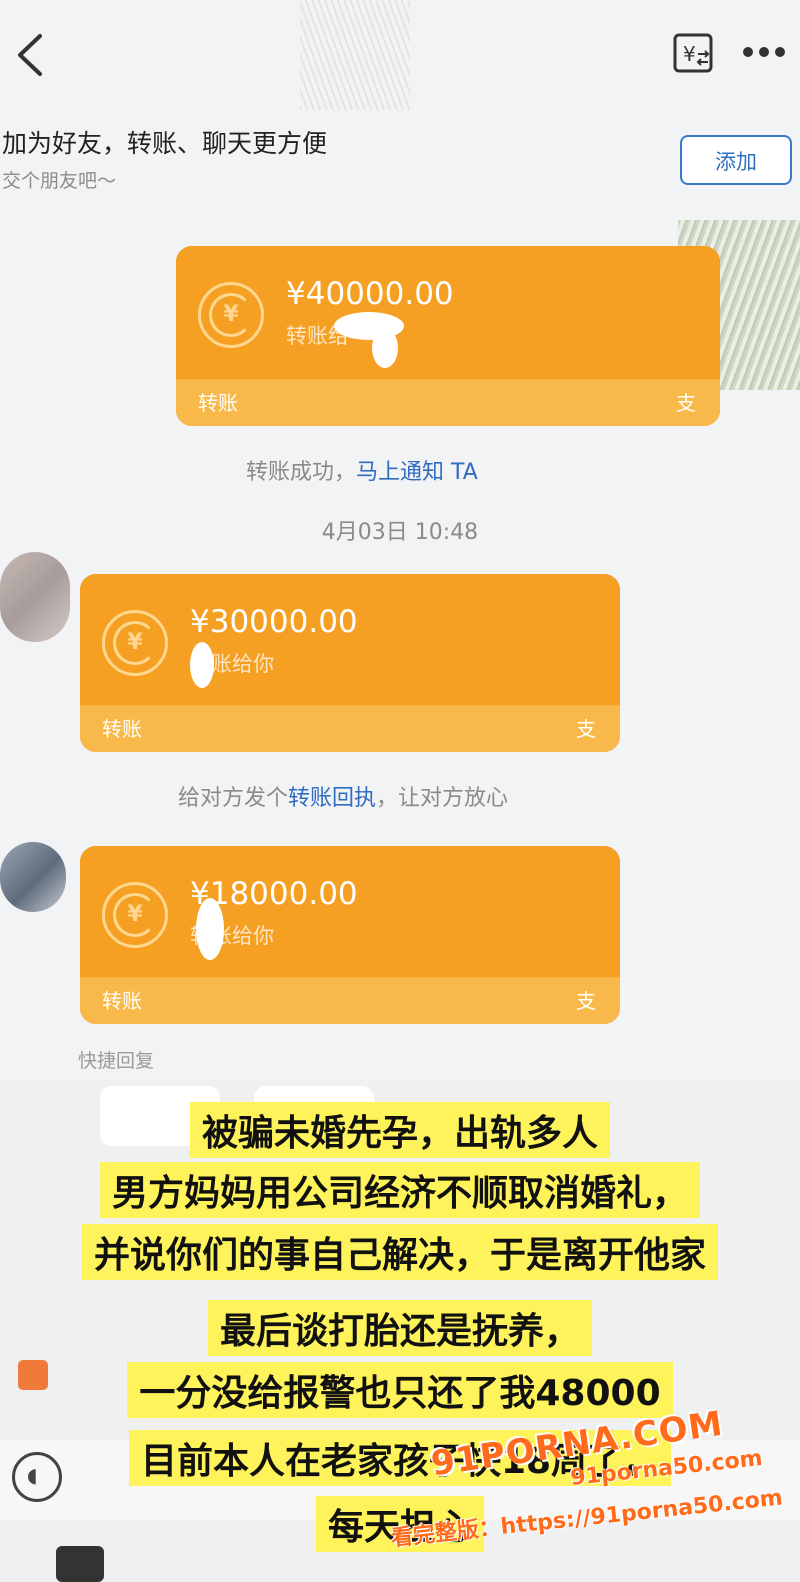  I want to click on transfer-amount: ¥30000.00, so click(274, 622).